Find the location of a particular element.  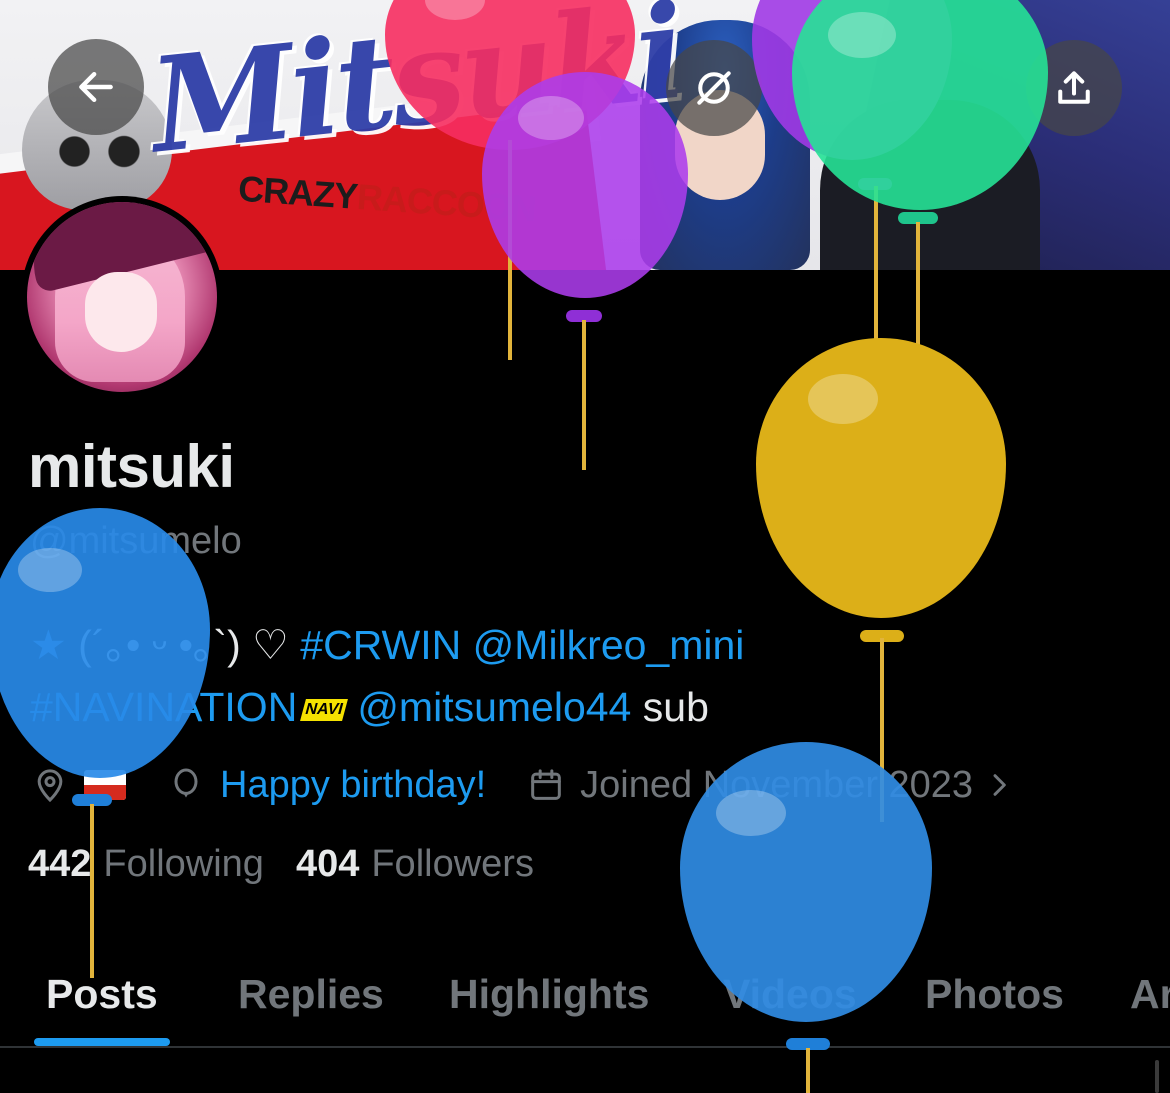

tab-articles-label: Articles is located at coordinates (1150, 993).